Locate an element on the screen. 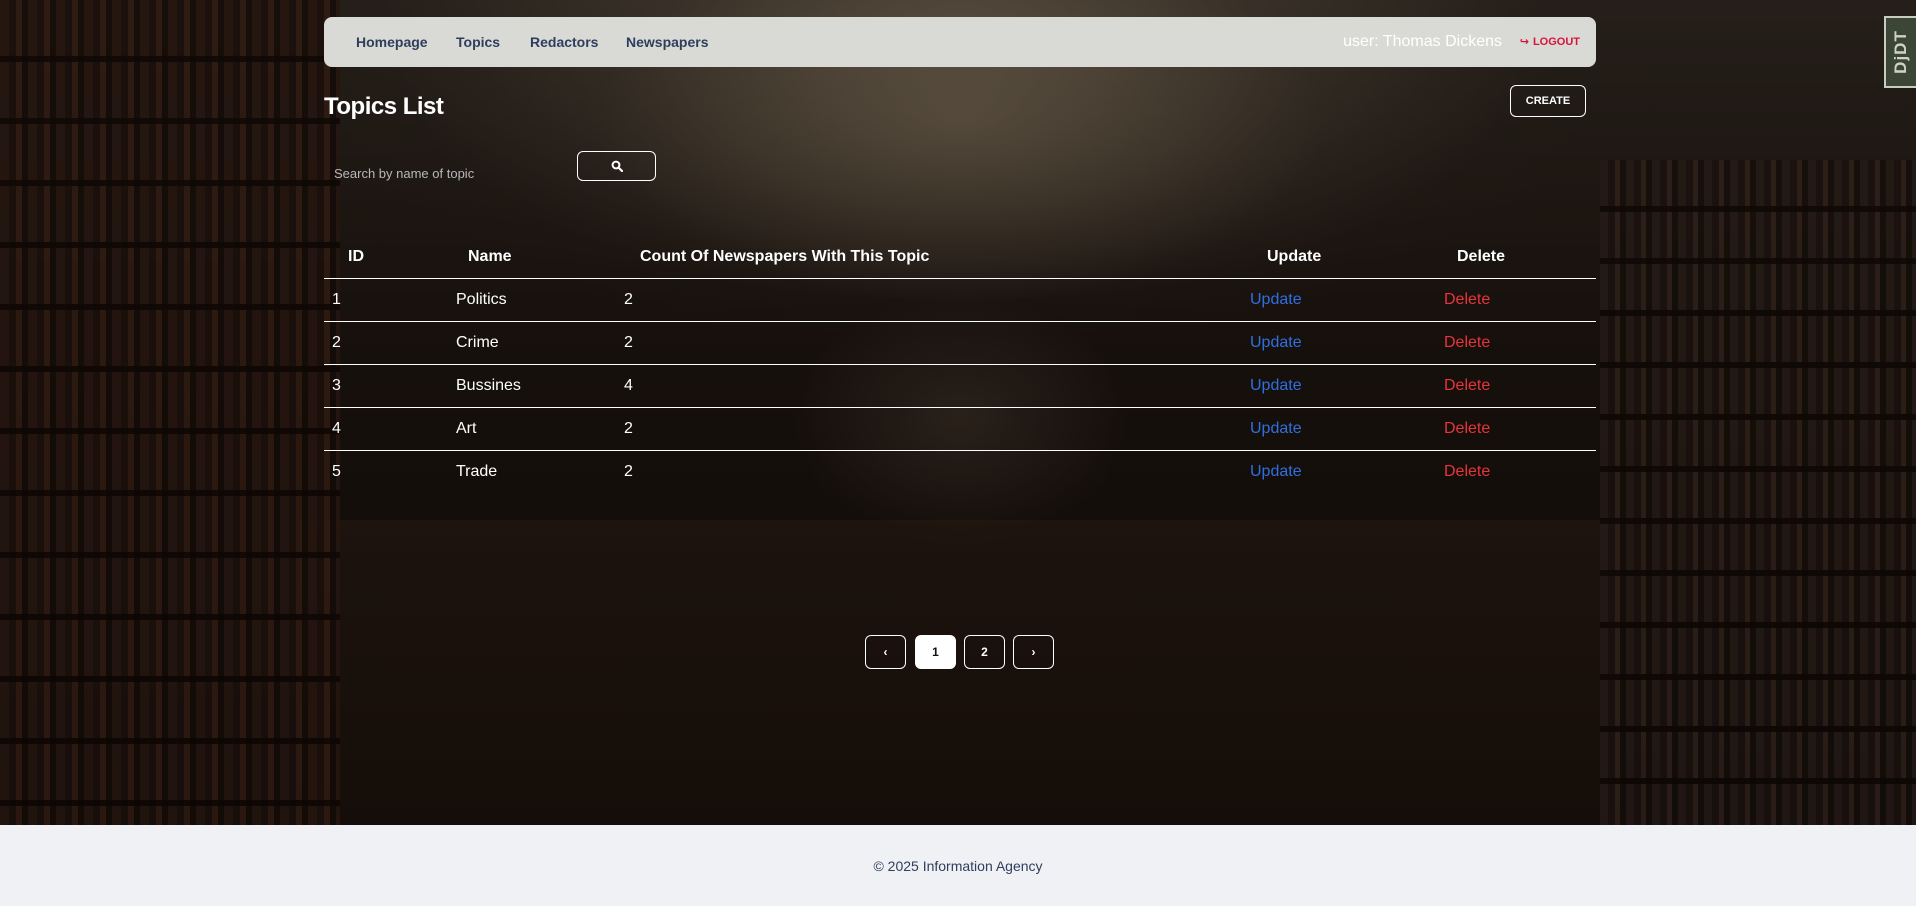 The height and width of the screenshot is (906, 1916). cell-name: Trade is located at coordinates (477, 471).